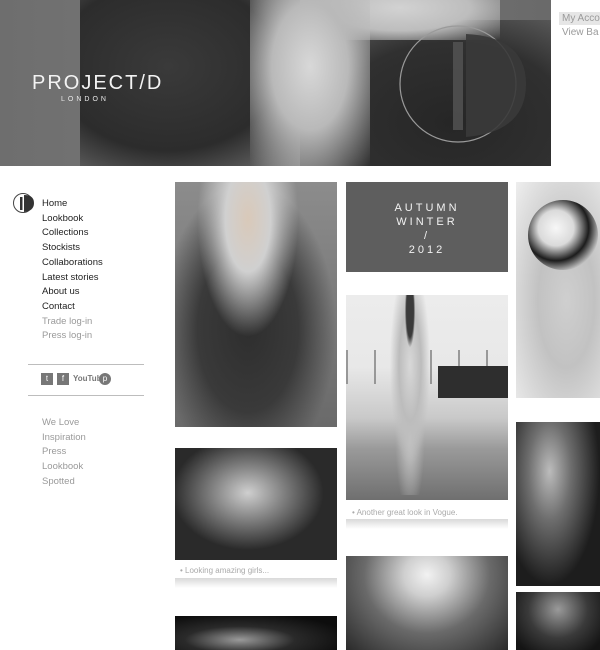 The width and height of the screenshot is (600, 650). I want to click on carousel-photo-tile, so click(427, 603).